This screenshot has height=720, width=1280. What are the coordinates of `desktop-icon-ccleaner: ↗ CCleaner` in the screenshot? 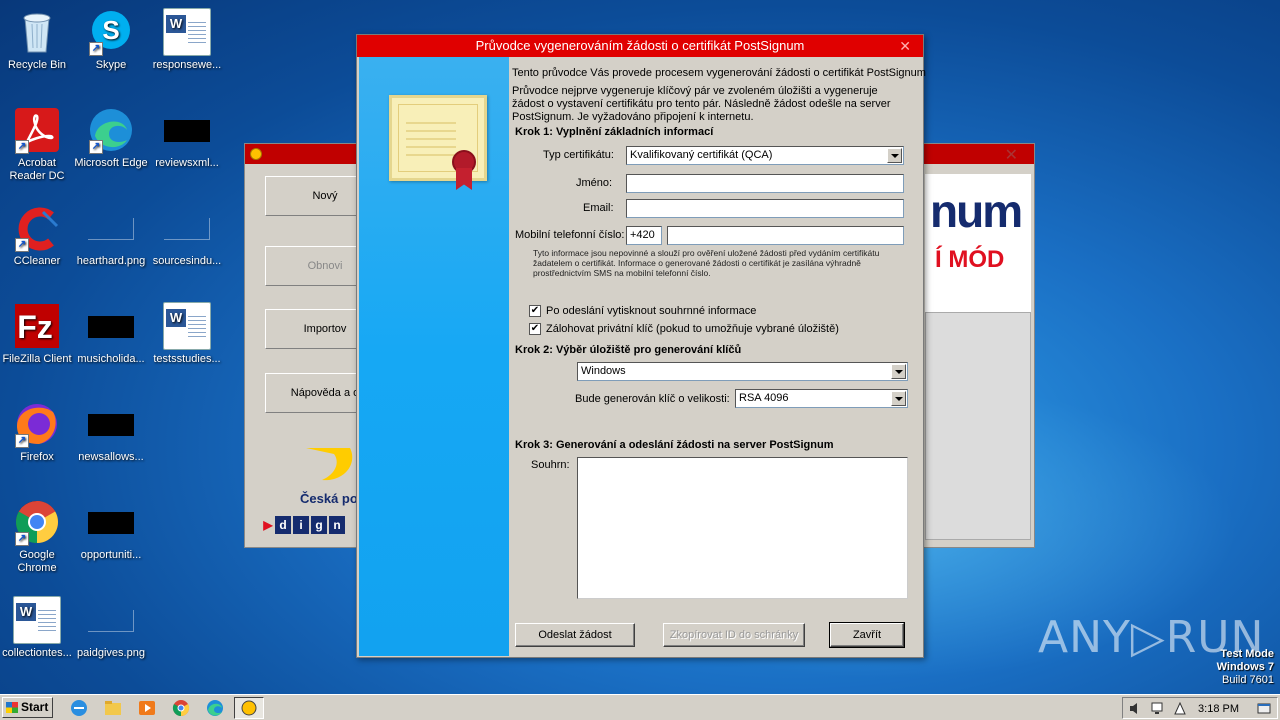 It's located at (37, 236).